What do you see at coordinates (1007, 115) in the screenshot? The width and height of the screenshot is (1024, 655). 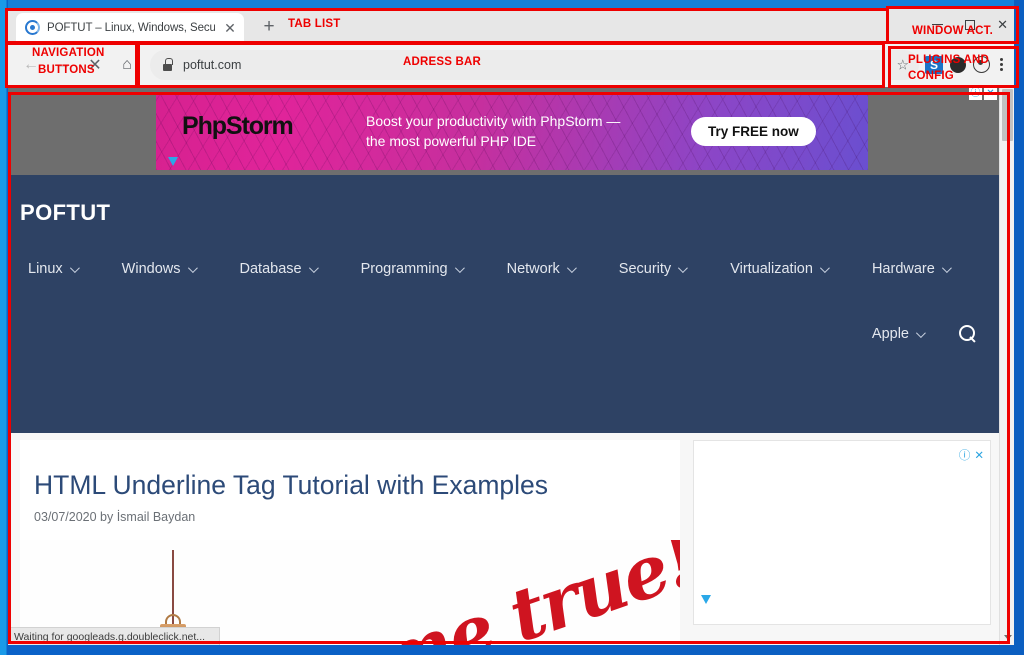 I see `scrollbar-thumb` at bounding box center [1007, 115].